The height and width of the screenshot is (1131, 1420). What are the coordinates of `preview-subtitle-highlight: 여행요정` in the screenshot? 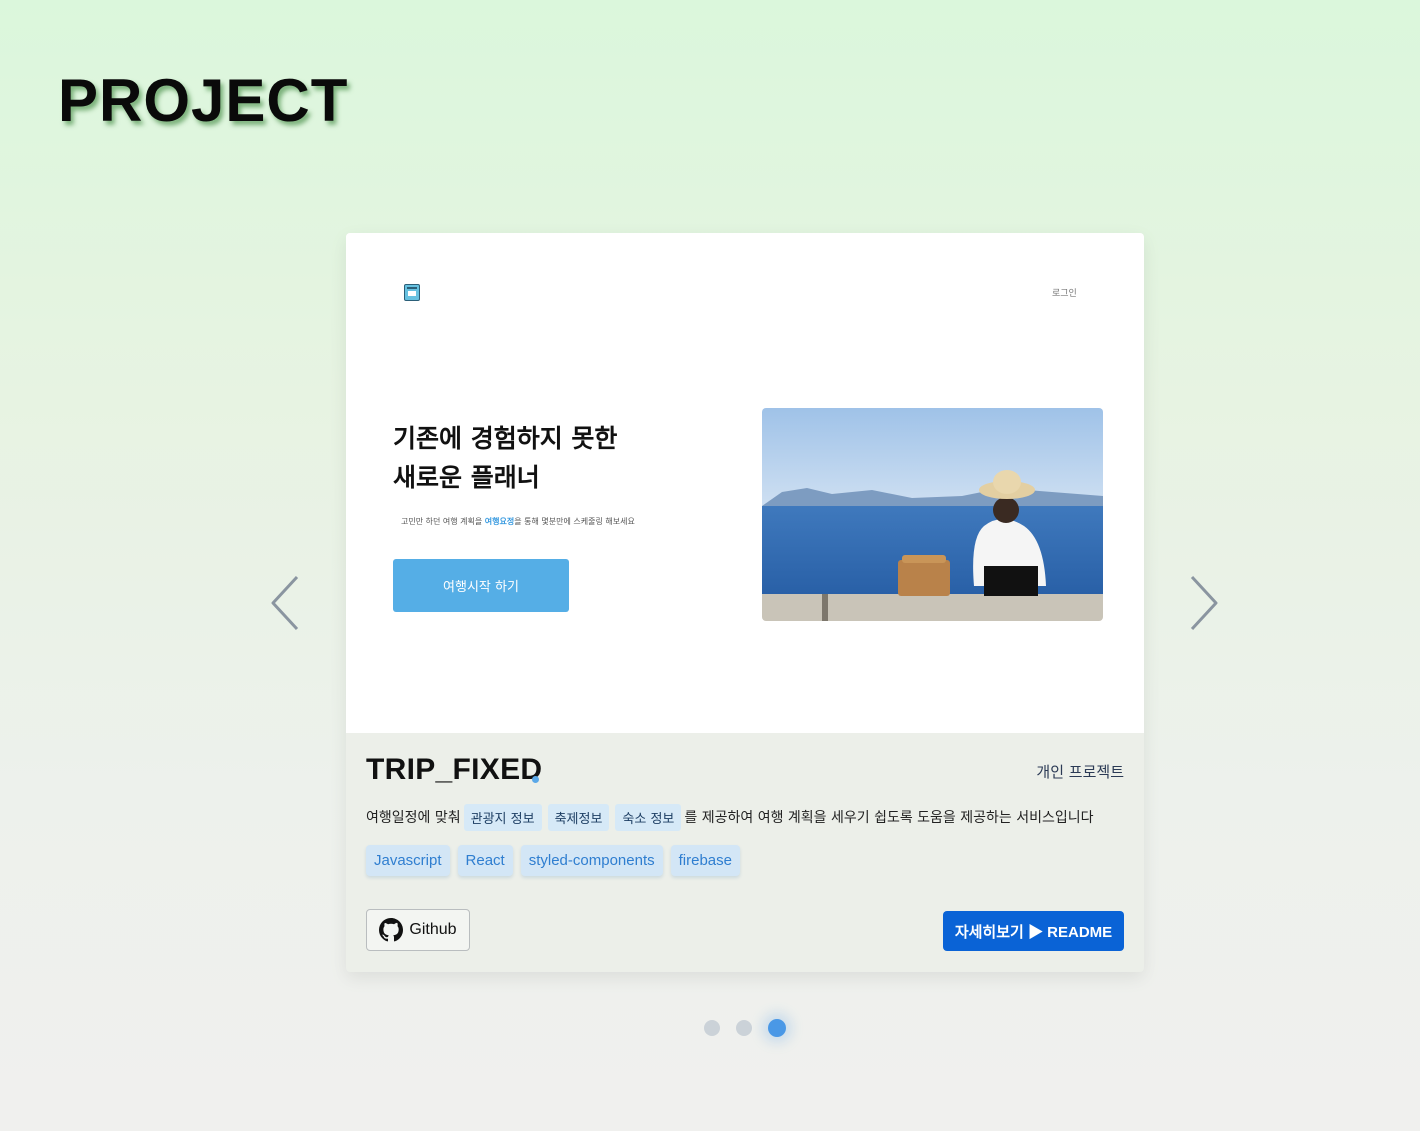 It's located at (499, 521).